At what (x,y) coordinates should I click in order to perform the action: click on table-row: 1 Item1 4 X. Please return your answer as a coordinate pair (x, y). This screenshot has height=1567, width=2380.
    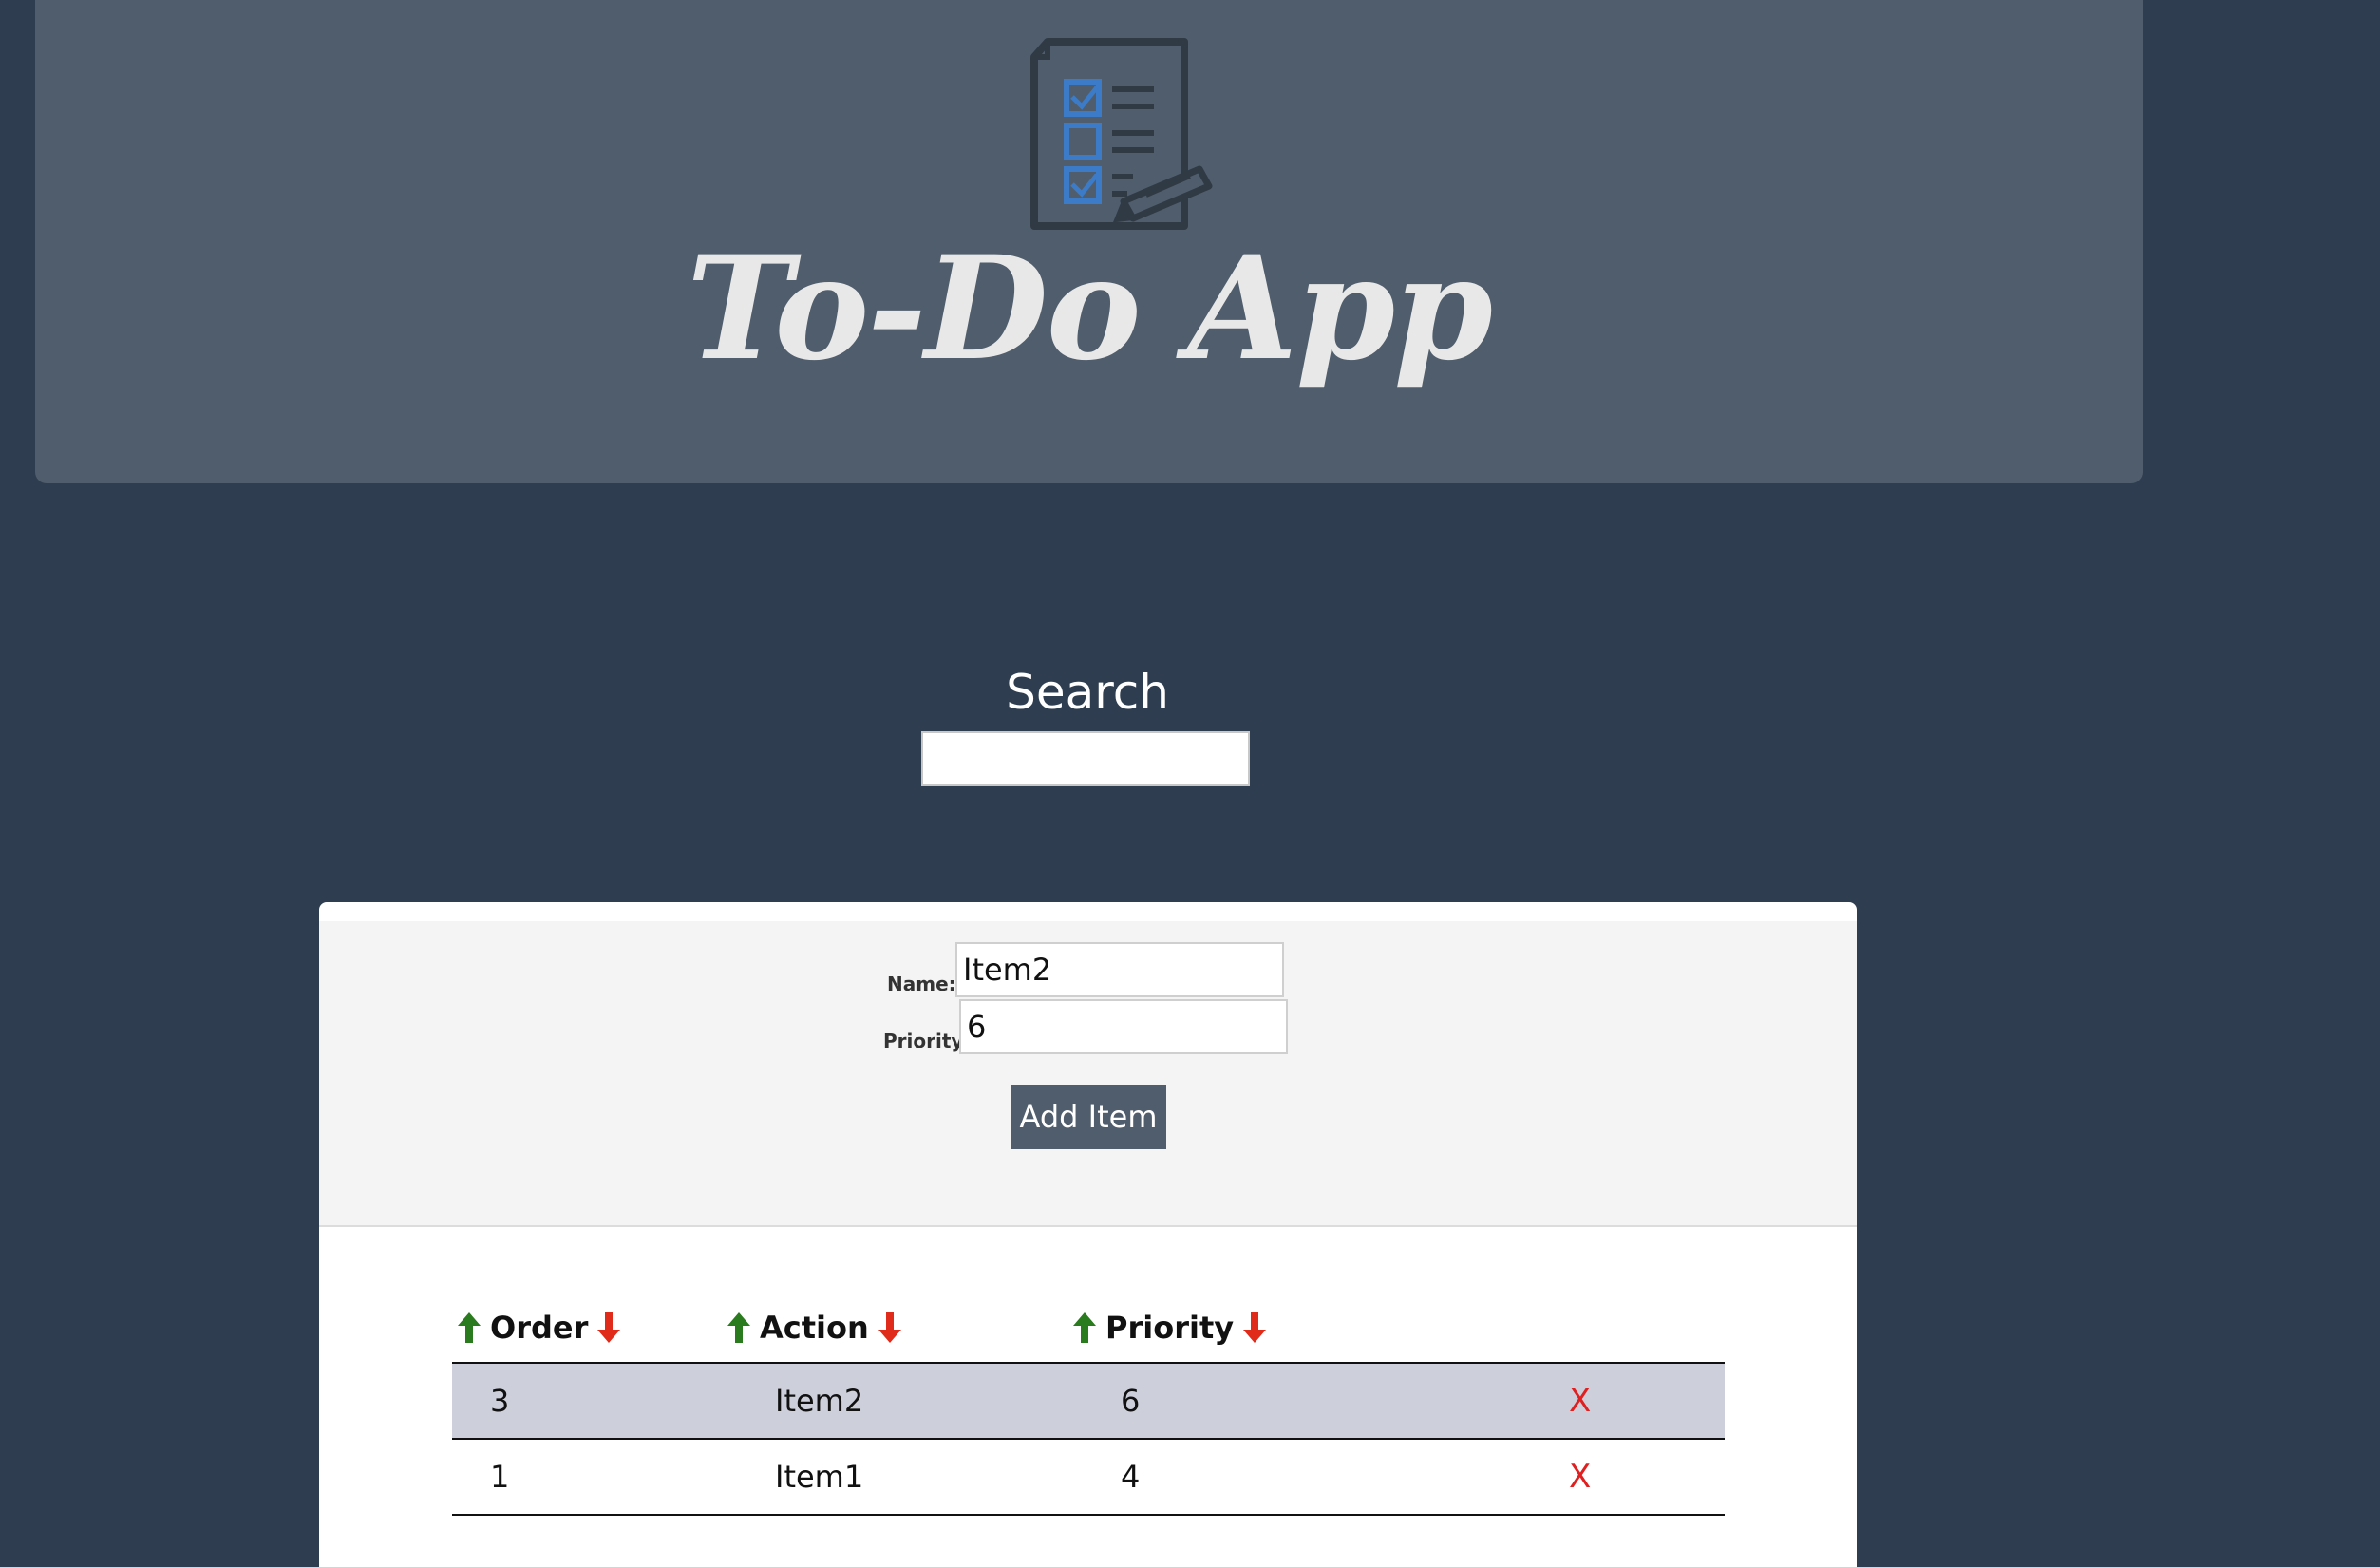
    Looking at the image, I should click on (1088, 1478).